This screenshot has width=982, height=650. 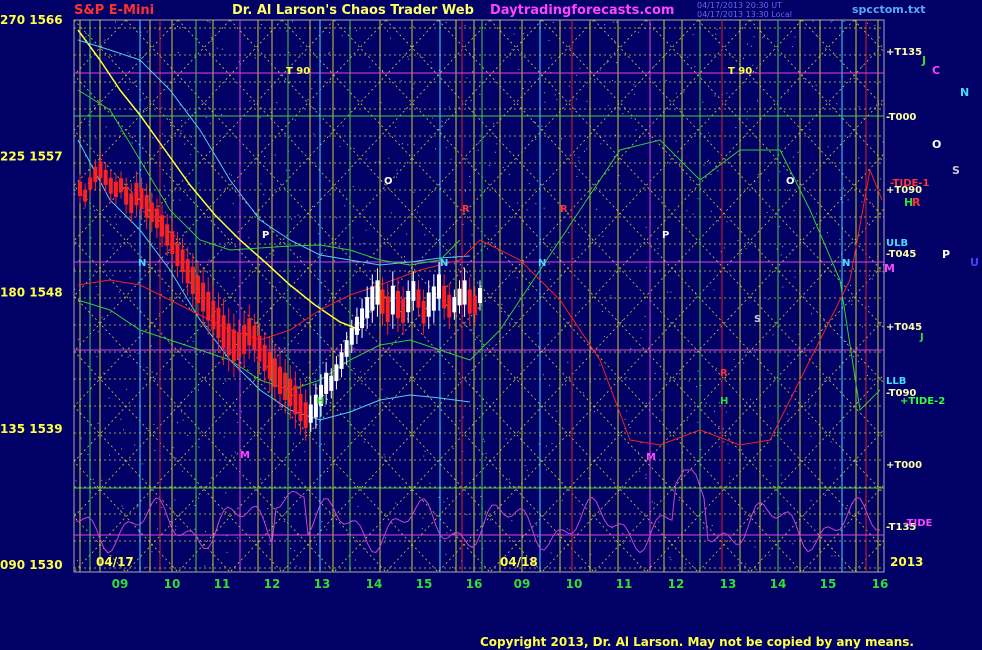 I want to click on right-level-label: +T045, so click(x=904, y=327).